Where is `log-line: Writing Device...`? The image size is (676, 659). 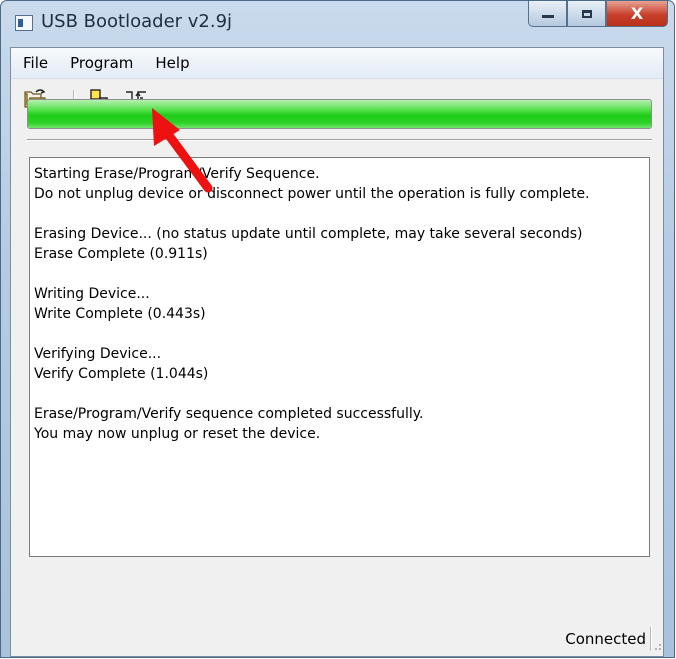 log-line: Writing Device... is located at coordinates (92, 294).